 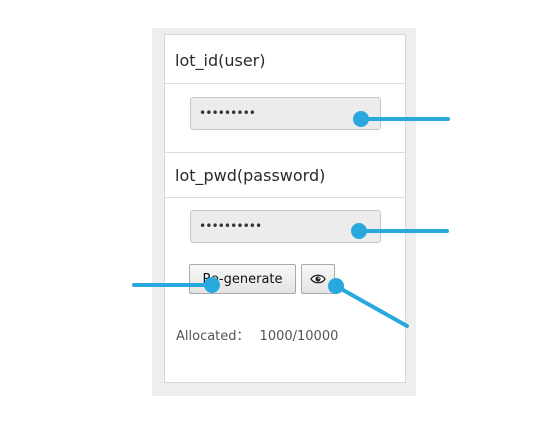 What do you see at coordinates (212, 285) in the screenshot?
I see `callout-dot-regenerate` at bounding box center [212, 285].